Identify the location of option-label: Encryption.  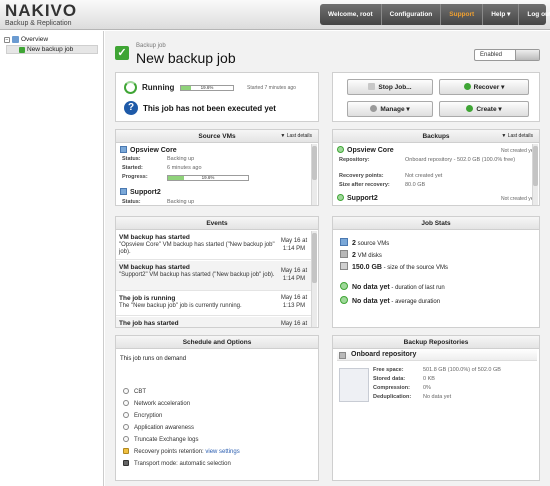
(148, 416).